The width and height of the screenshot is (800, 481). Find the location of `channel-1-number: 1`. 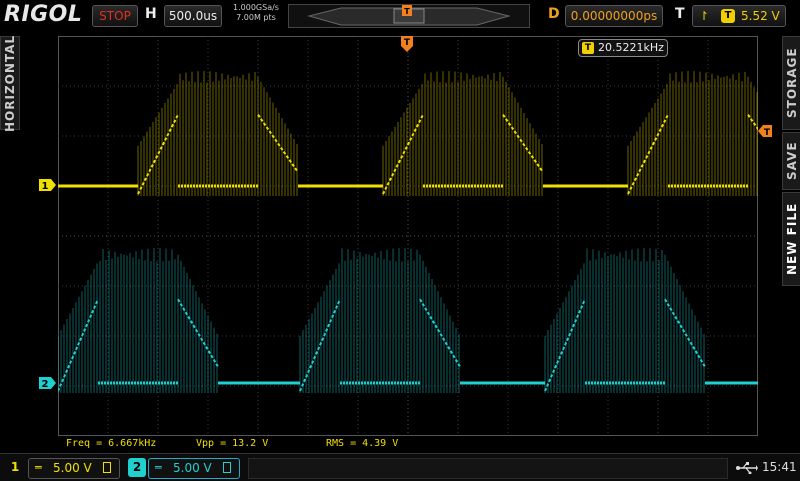

channel-1-number: 1 is located at coordinates (15, 467).